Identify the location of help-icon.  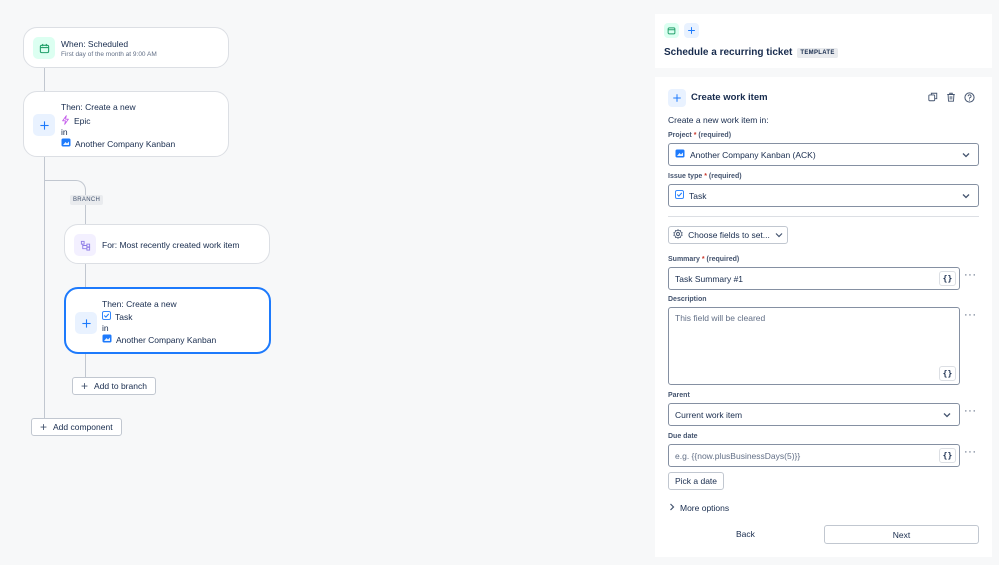
(969, 97).